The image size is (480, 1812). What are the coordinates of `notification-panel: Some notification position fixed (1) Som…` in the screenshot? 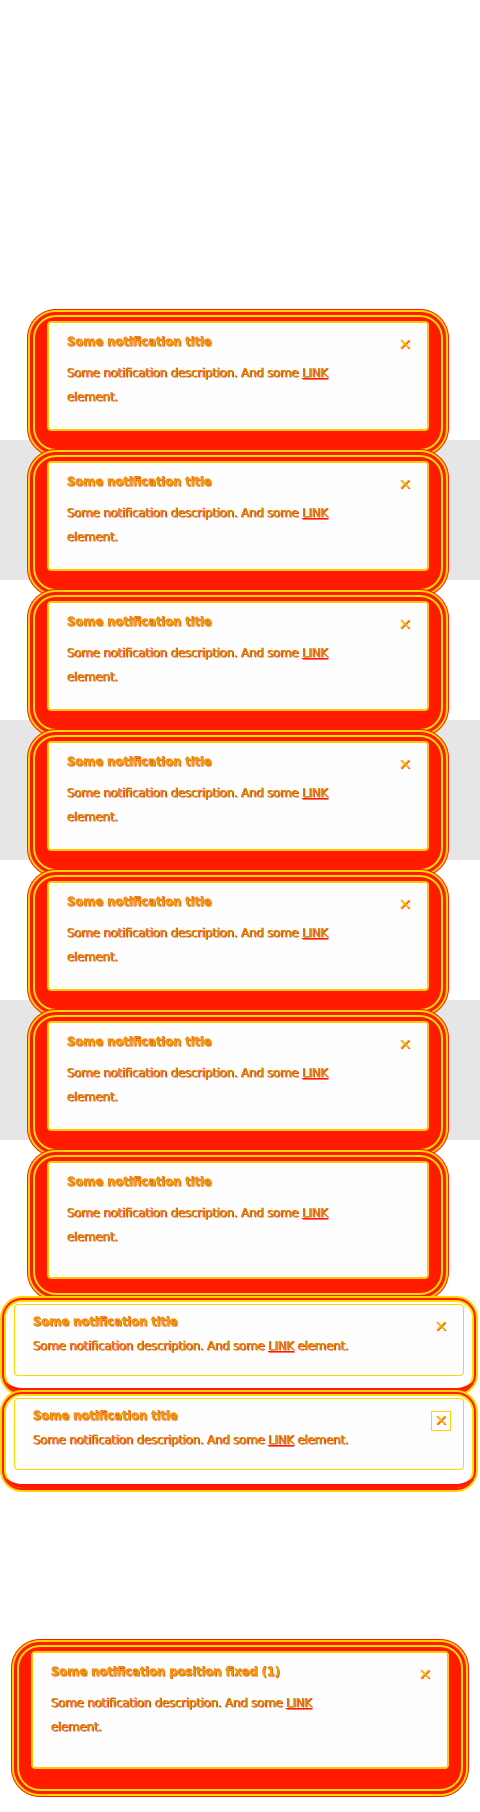 It's located at (240, 1710).